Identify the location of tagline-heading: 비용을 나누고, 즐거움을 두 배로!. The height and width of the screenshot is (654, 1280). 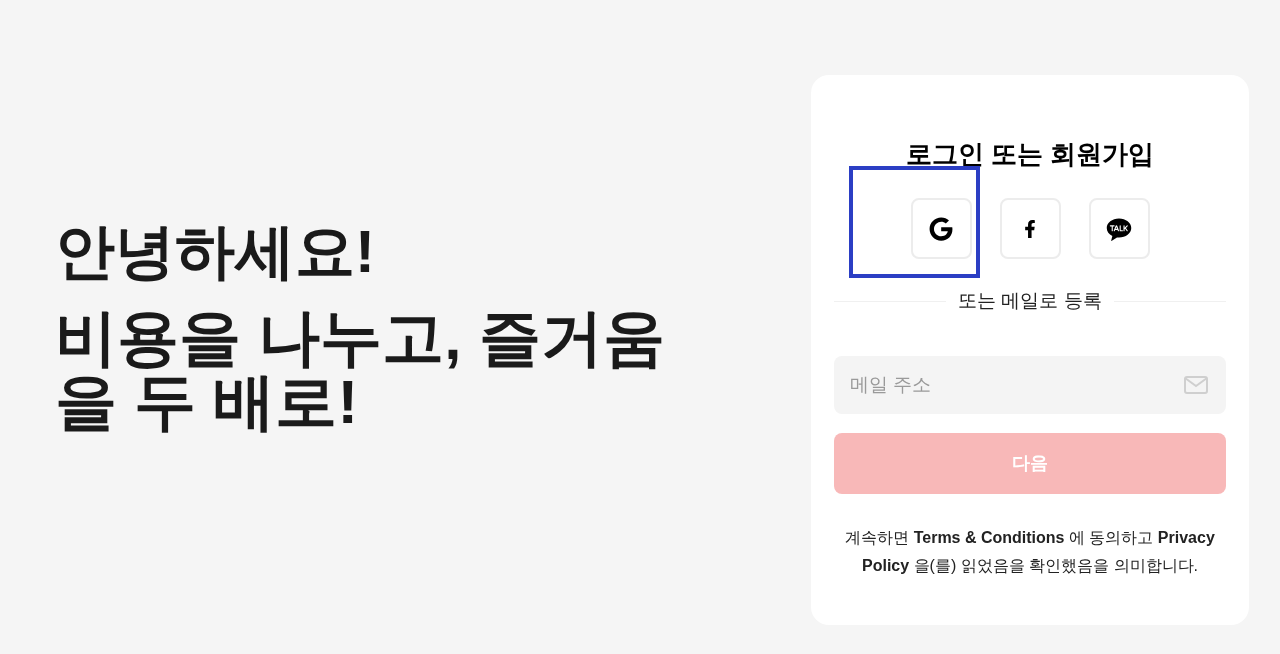
(360, 370).